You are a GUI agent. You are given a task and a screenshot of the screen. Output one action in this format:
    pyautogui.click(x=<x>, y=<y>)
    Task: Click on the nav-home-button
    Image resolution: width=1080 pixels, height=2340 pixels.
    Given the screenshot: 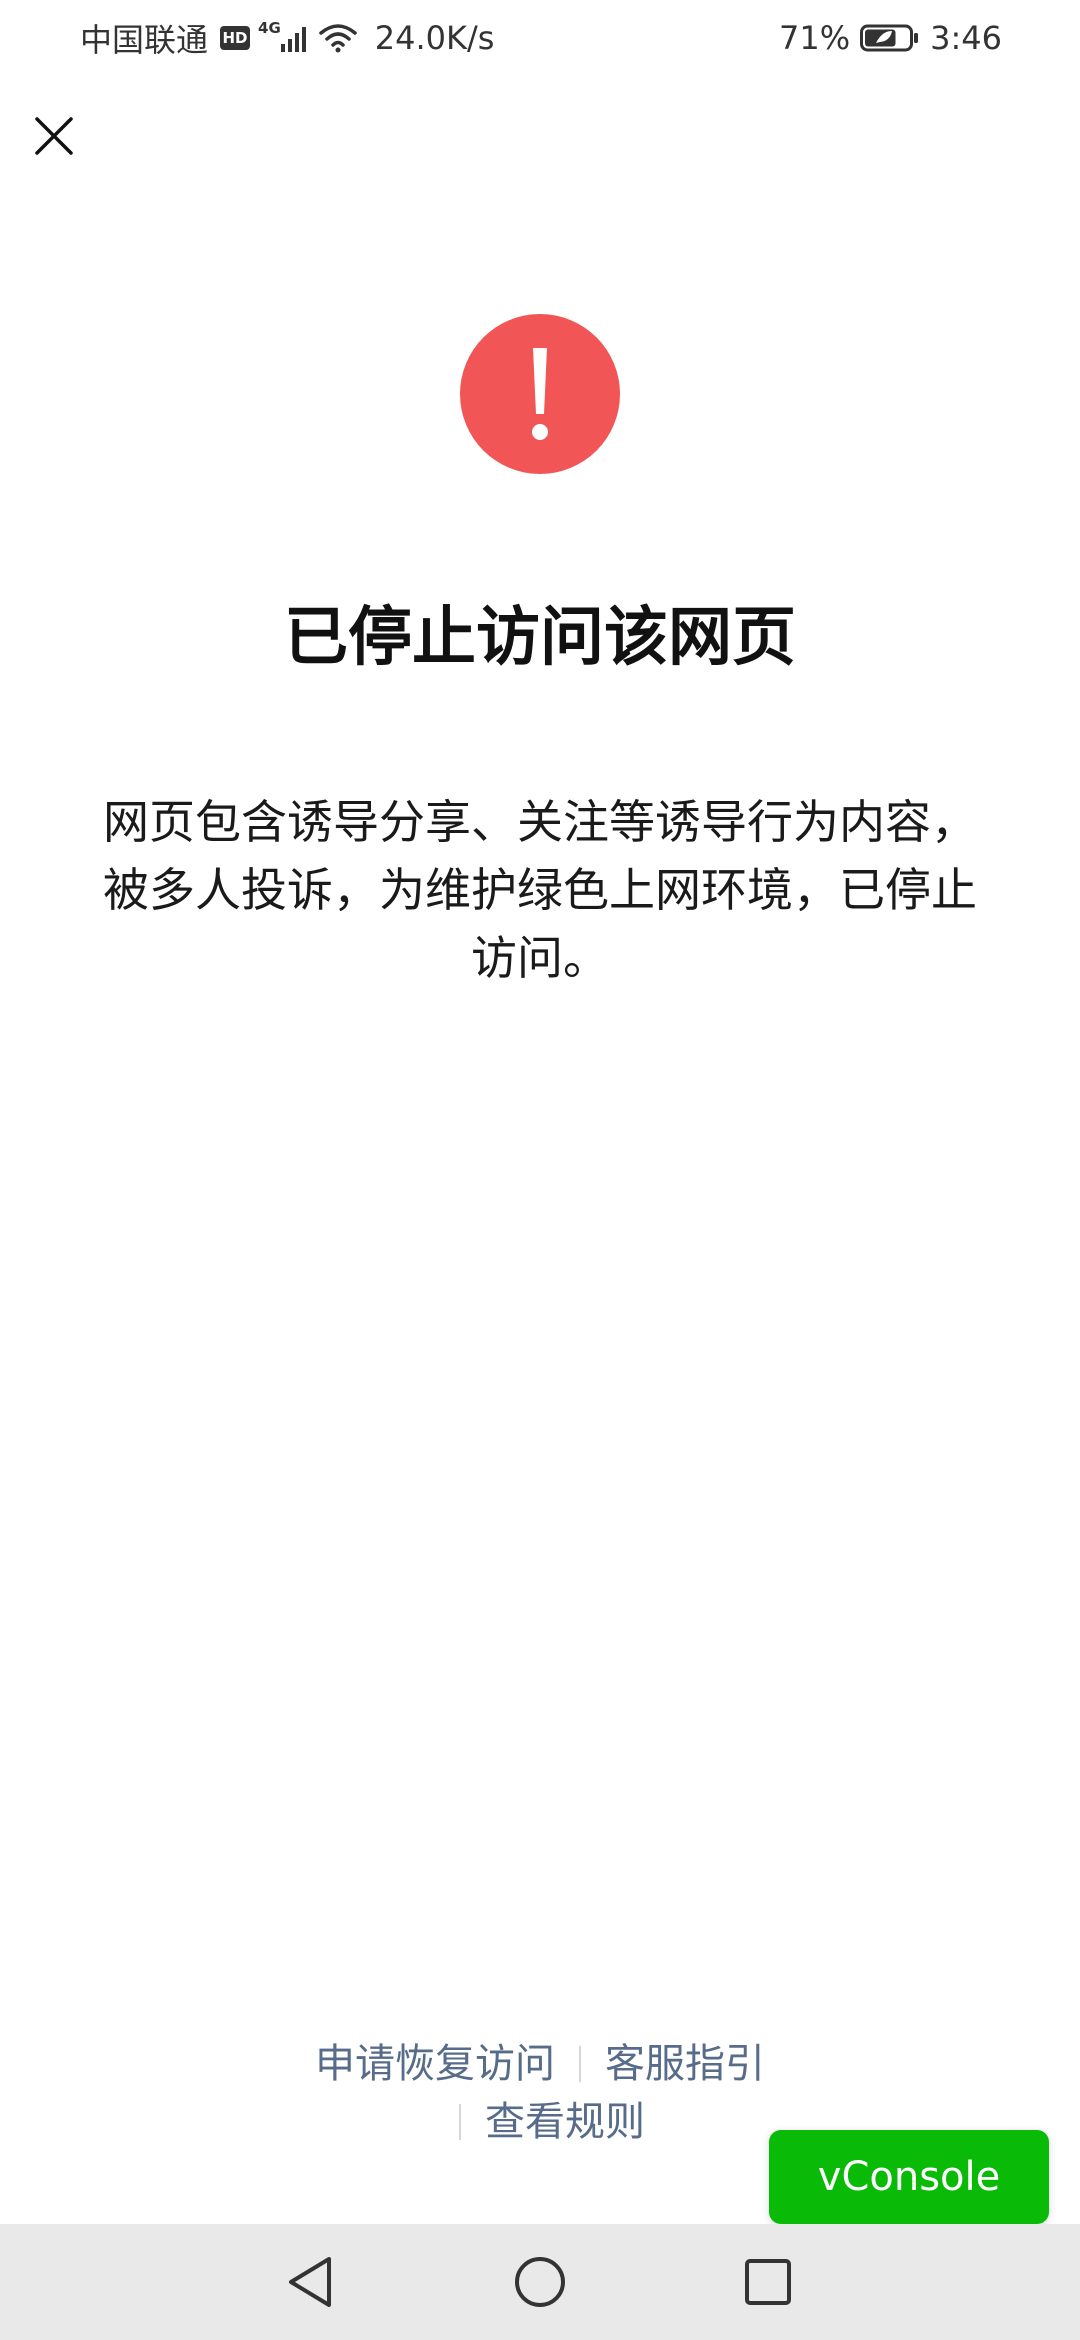 What is the action you would take?
    pyautogui.click(x=540, y=2282)
    